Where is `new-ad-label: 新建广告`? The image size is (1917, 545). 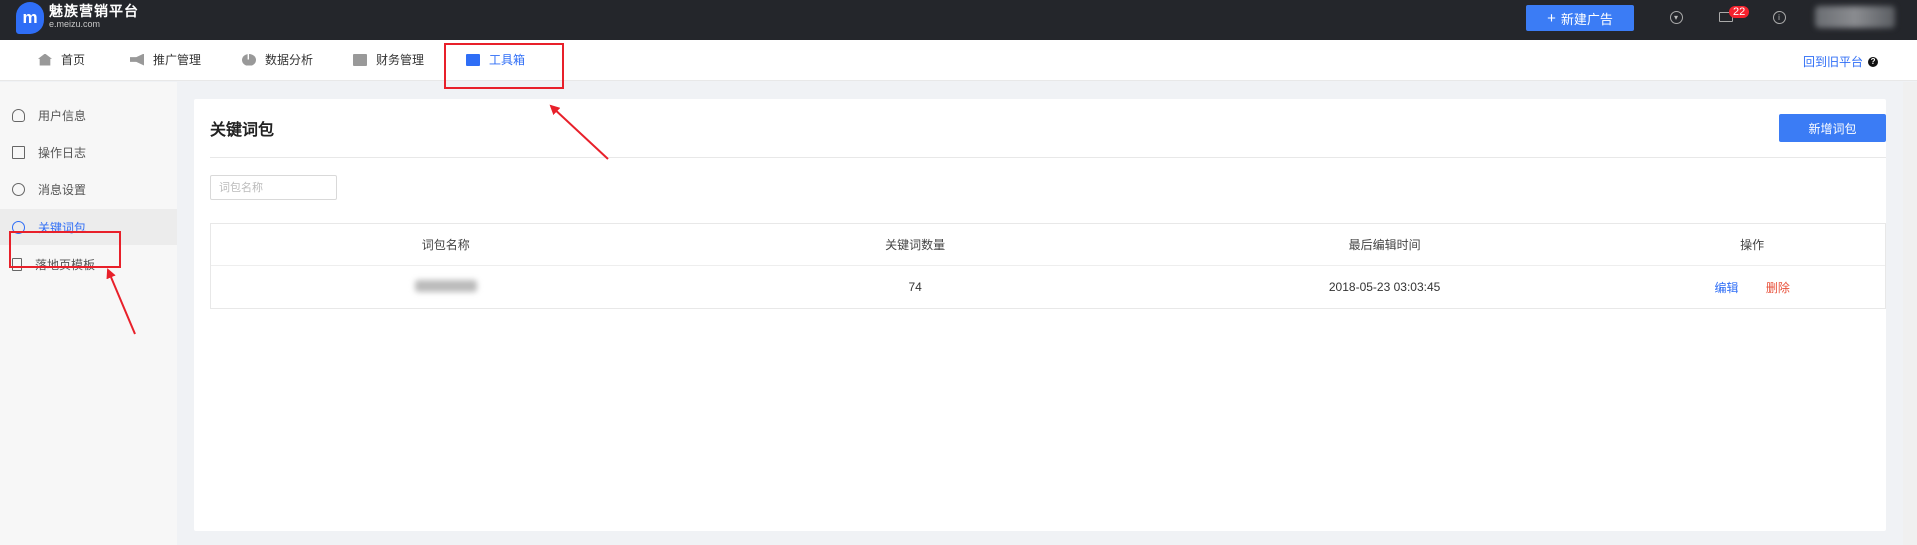
new-ad-label: 新建广告 is located at coordinates (1586, 19).